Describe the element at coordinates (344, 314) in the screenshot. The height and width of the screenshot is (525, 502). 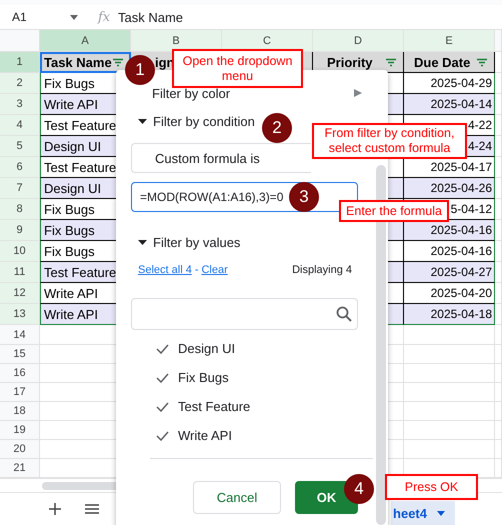
I see `search-icon` at that location.